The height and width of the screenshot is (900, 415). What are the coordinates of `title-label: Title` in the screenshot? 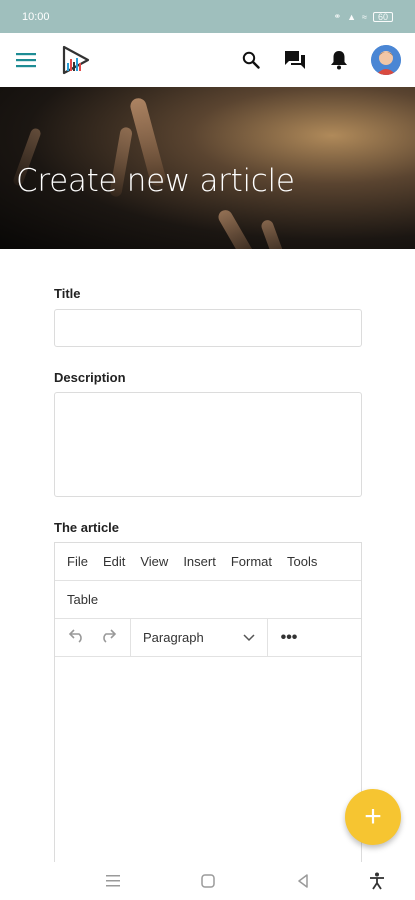 It's located at (67, 293).